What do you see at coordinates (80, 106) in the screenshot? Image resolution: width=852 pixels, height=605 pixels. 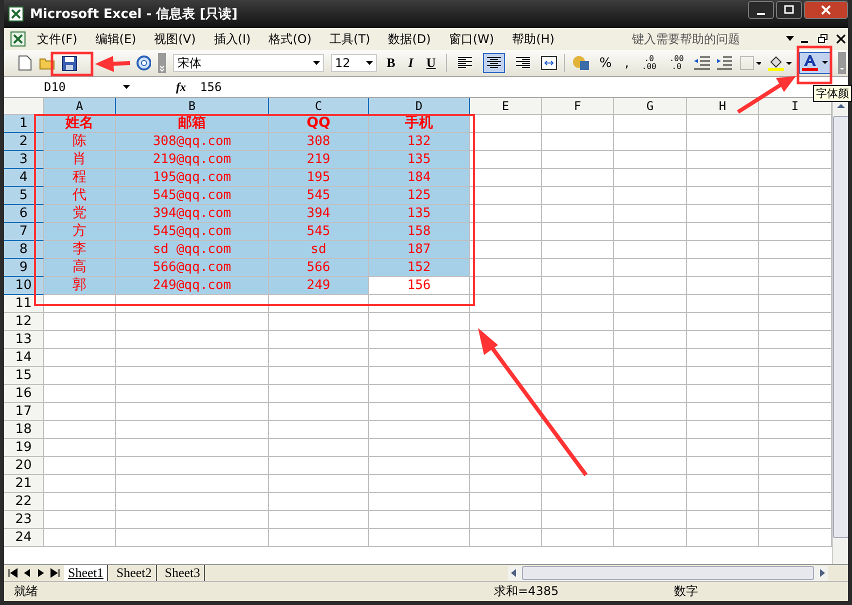 I see `column-header: A` at bounding box center [80, 106].